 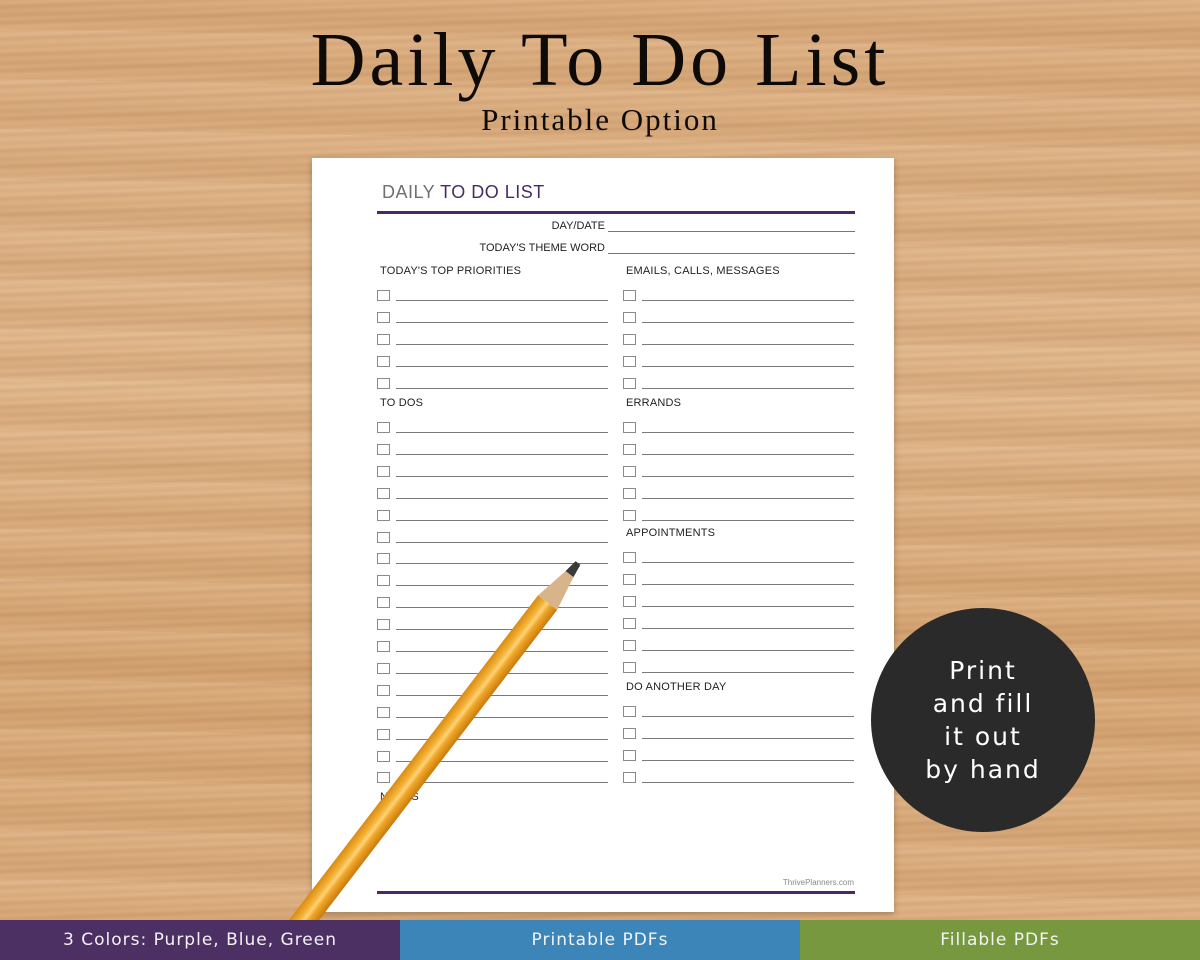 What do you see at coordinates (983, 736) in the screenshot?
I see `badge-line-3: it out` at bounding box center [983, 736].